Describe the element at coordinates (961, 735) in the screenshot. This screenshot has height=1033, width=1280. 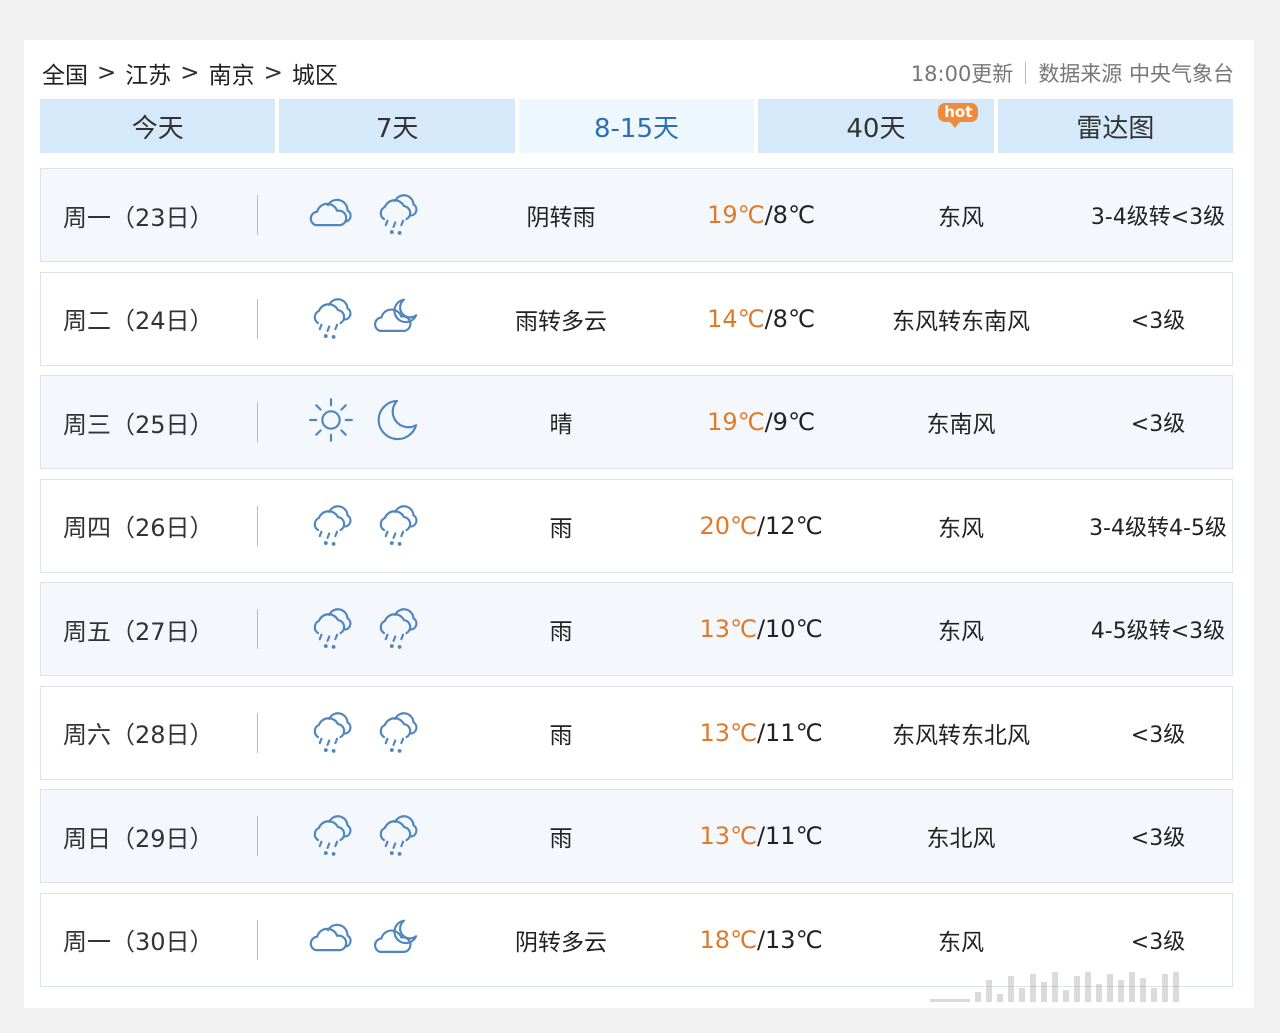
I see `wind-direction: 东风转东北风` at that location.